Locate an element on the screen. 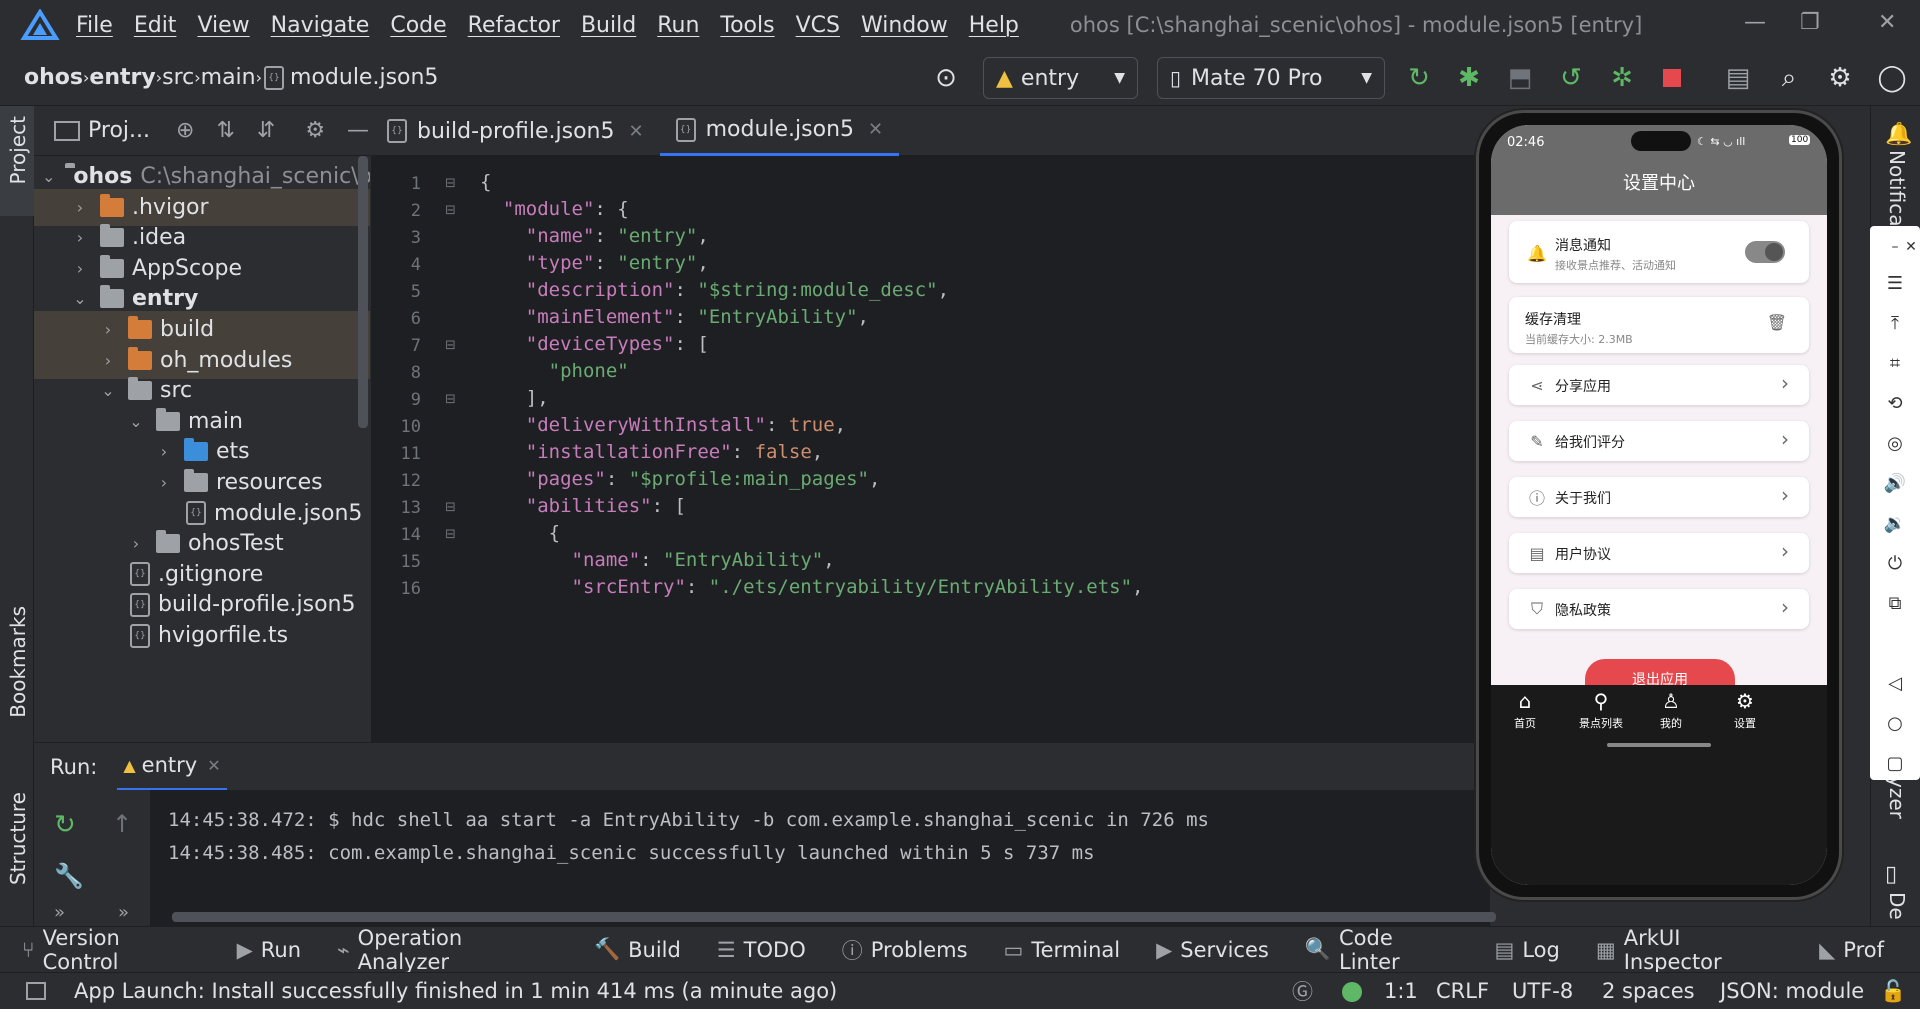 The height and width of the screenshot is (1009, 1920). nav-mine: ♙ 我的 is located at coordinates (1671, 710).